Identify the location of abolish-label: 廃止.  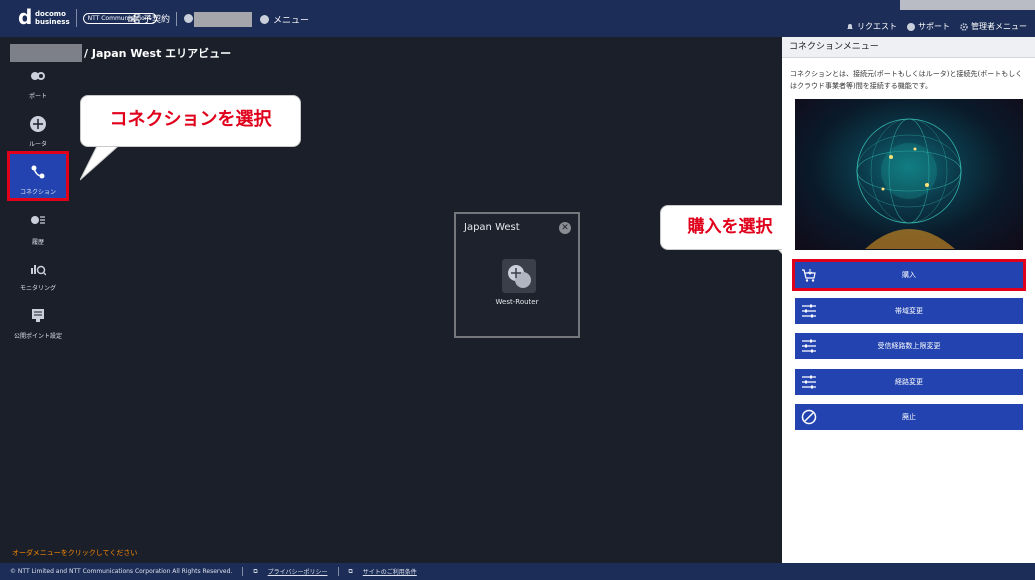
(909, 417).